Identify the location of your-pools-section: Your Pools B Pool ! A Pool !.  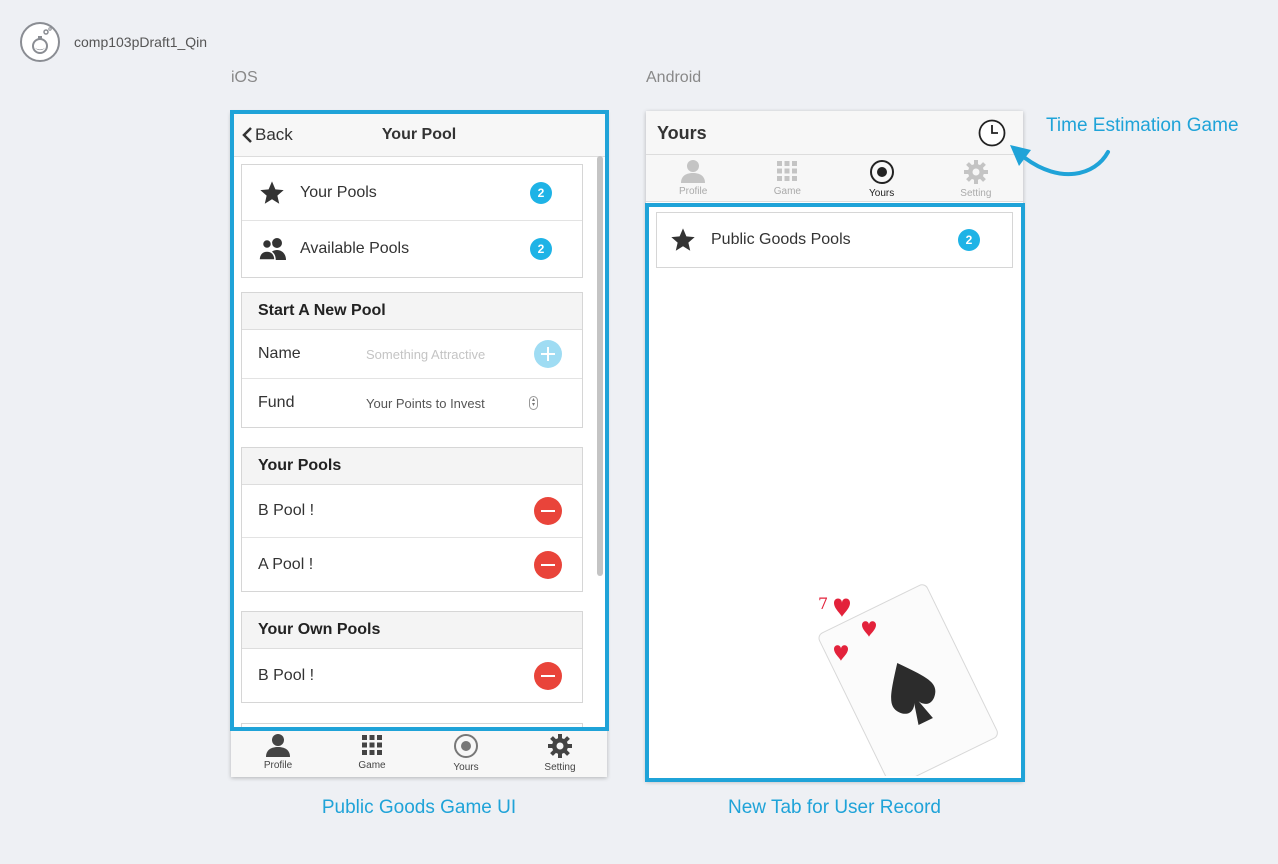
(412, 519).